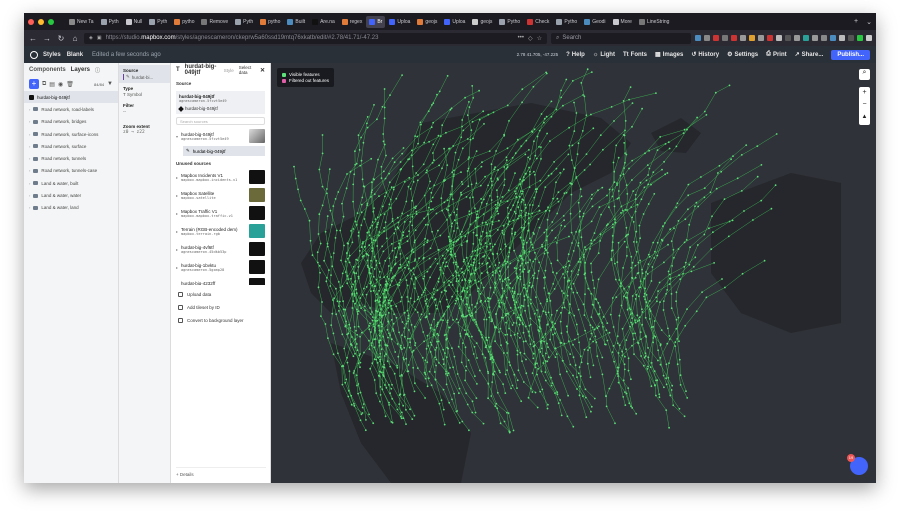 This screenshot has height=518, width=900. I want to click on map-search-icon: ⌕, so click(864, 74).